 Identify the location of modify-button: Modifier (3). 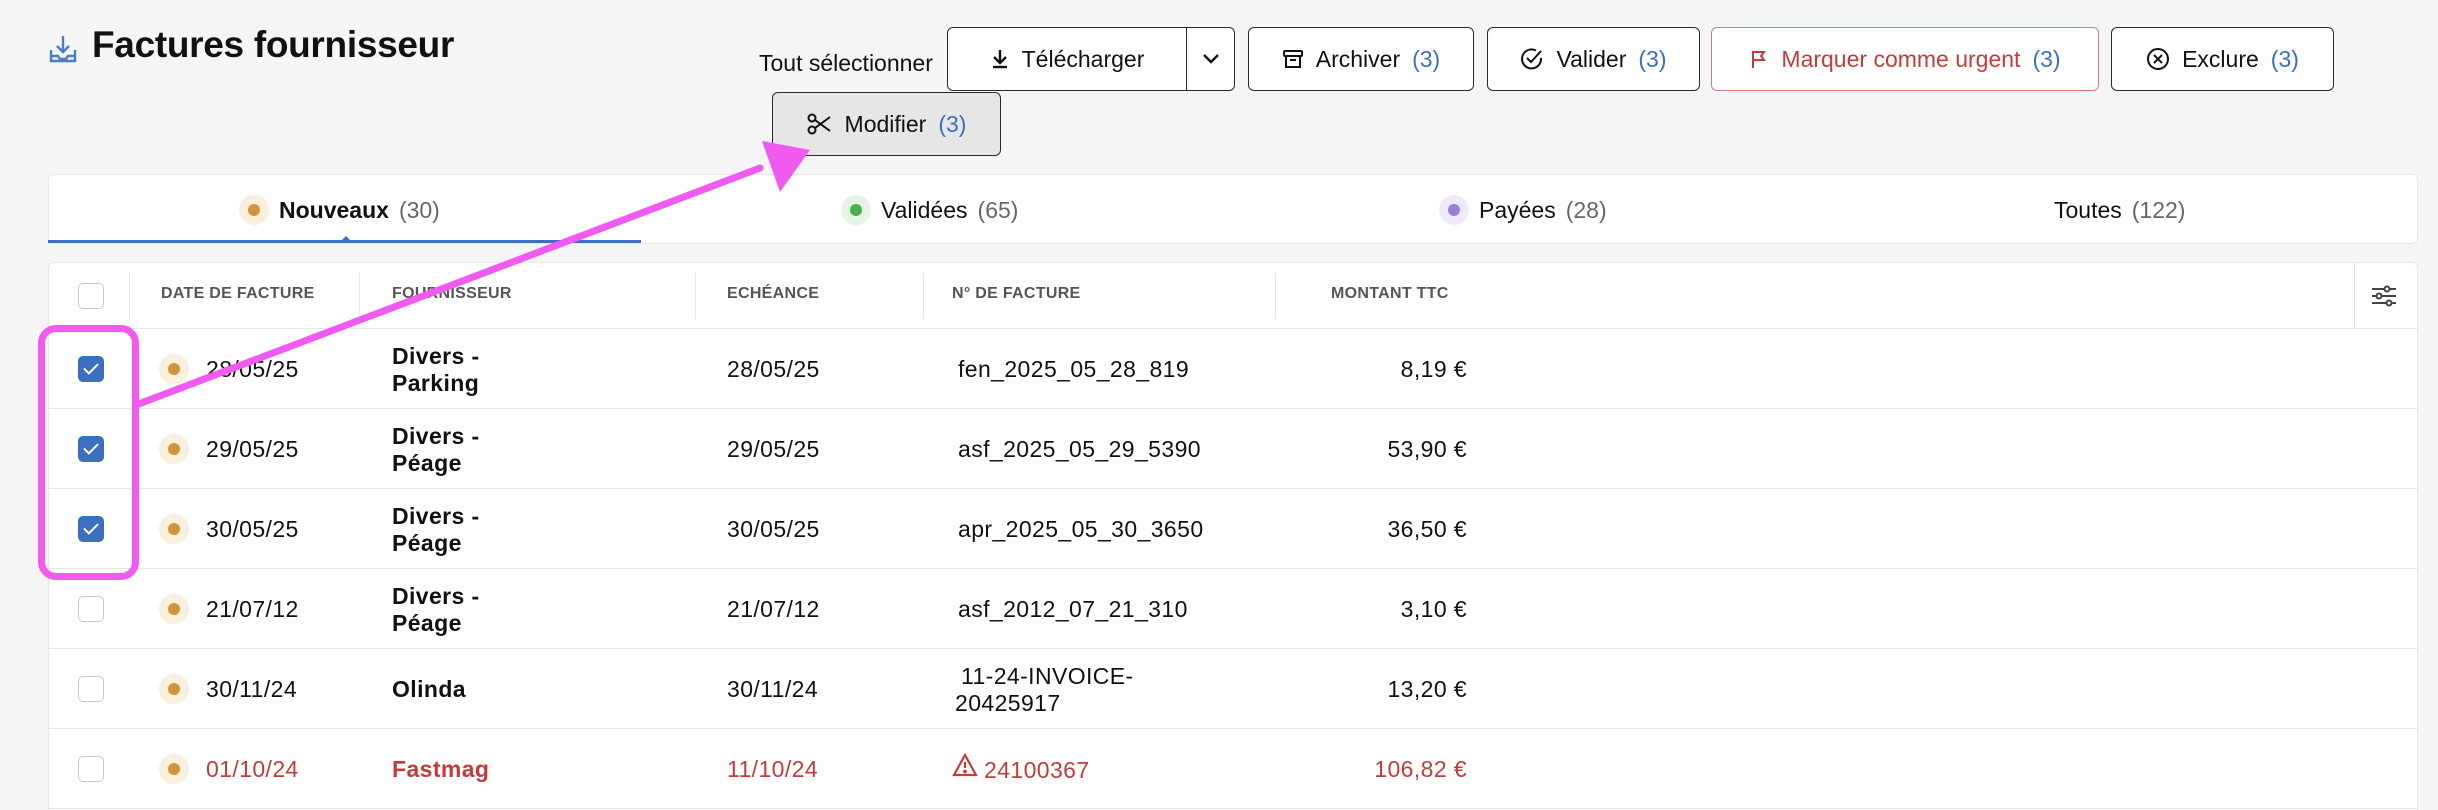
(886, 124).